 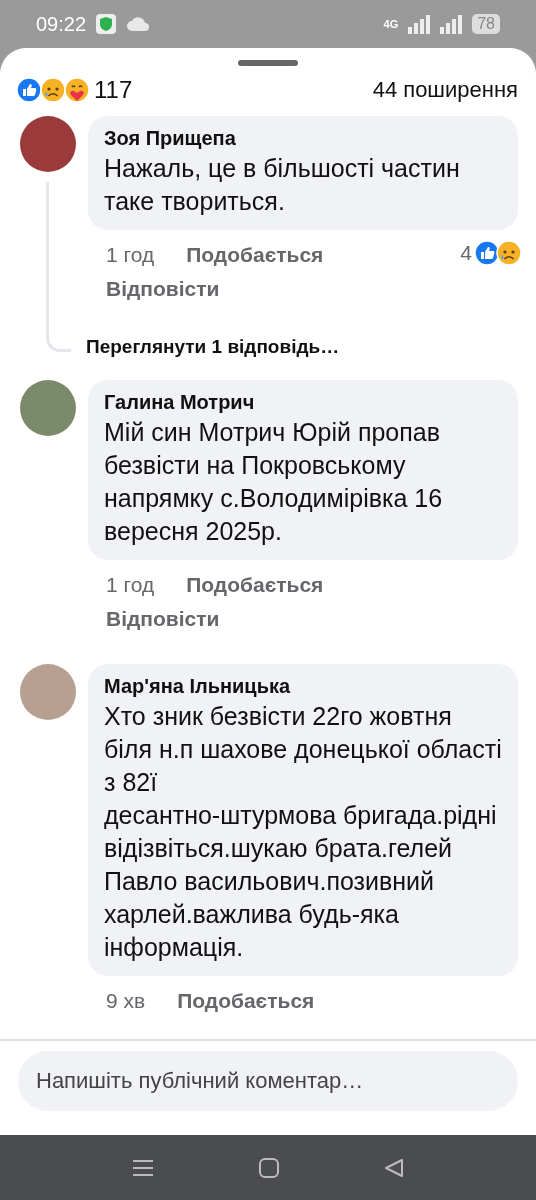 What do you see at coordinates (113, 90) in the screenshot?
I see `reaction-count: 117` at bounding box center [113, 90].